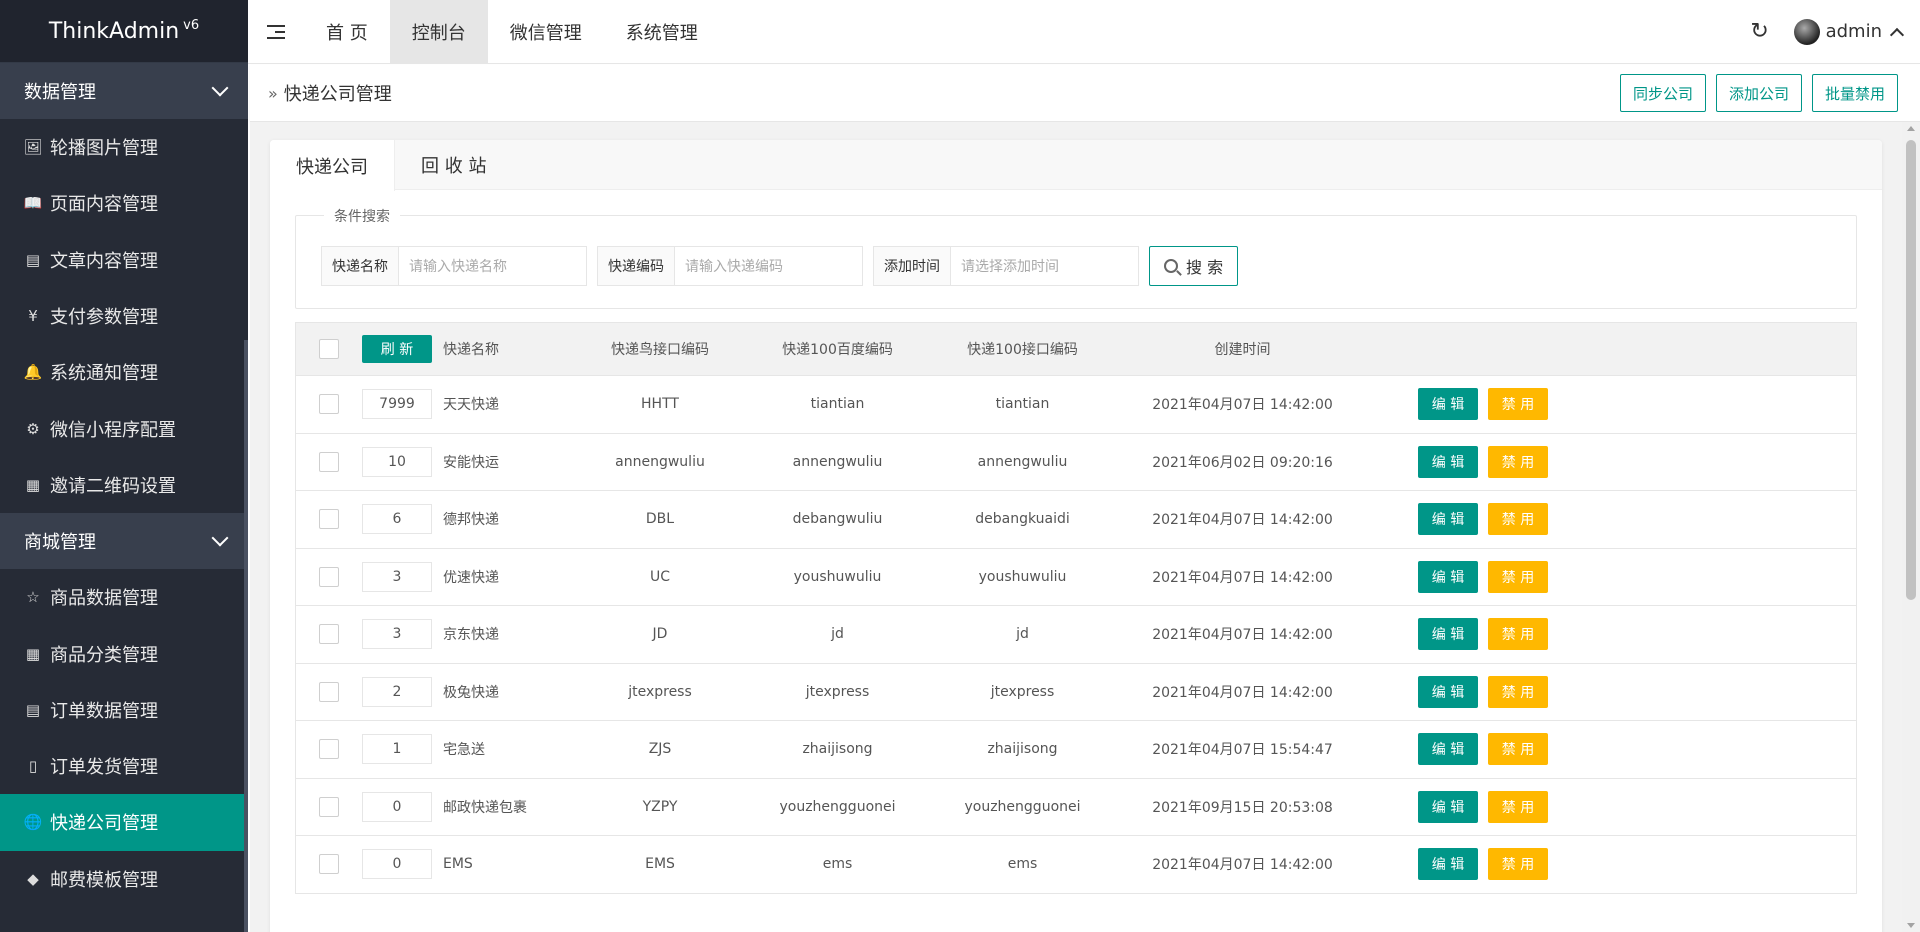 The width and height of the screenshot is (1920, 932). What do you see at coordinates (124, 879) in the screenshot?
I see `sidebar-item-postage: ◆ 邮费模板管理` at bounding box center [124, 879].